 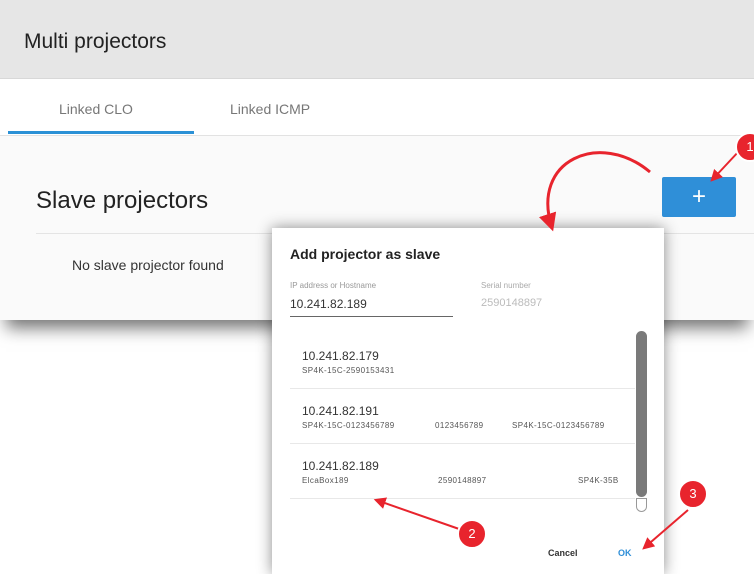 What do you see at coordinates (665, 529) in the screenshot?
I see `callout-3-arrow` at bounding box center [665, 529].